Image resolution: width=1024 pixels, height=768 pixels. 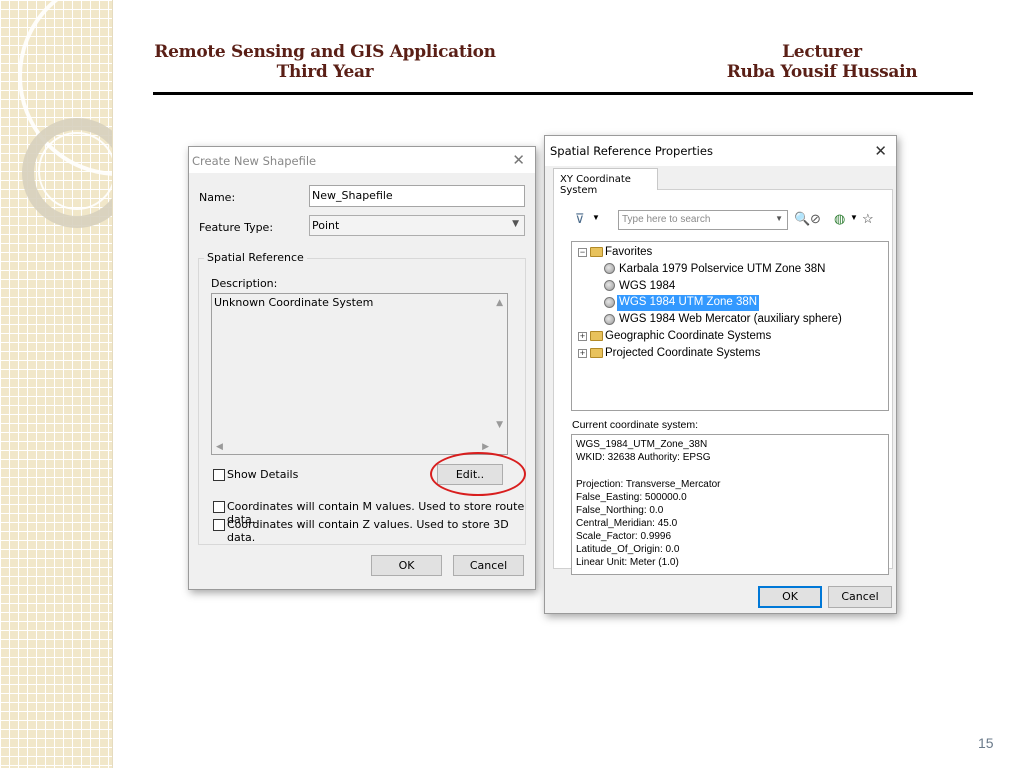 What do you see at coordinates (730, 320) in the screenshot?
I see `tree-item-web-mercator: WGS 1984 Web Mercator (auxiliary sphere)` at bounding box center [730, 320].